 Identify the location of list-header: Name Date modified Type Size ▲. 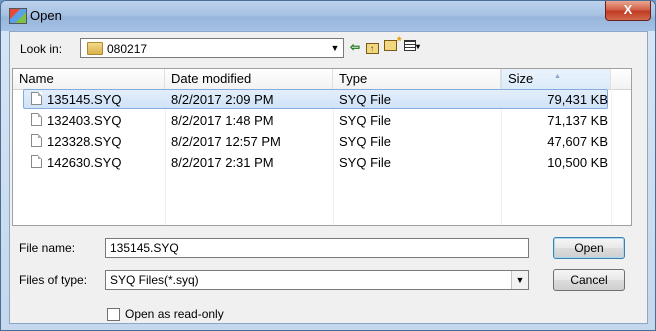
(322, 79).